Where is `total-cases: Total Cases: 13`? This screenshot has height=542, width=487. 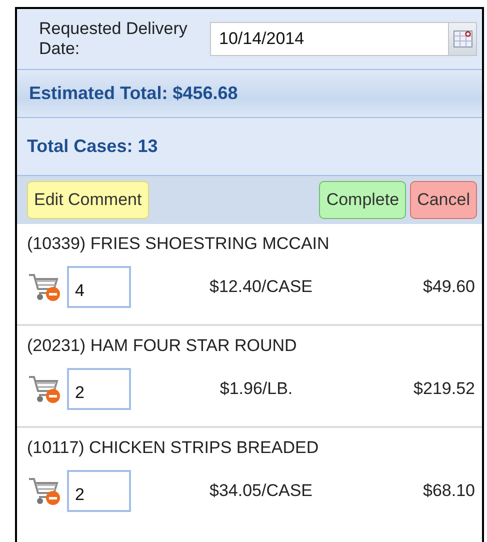 total-cases: Total Cases: 13 is located at coordinates (249, 147).